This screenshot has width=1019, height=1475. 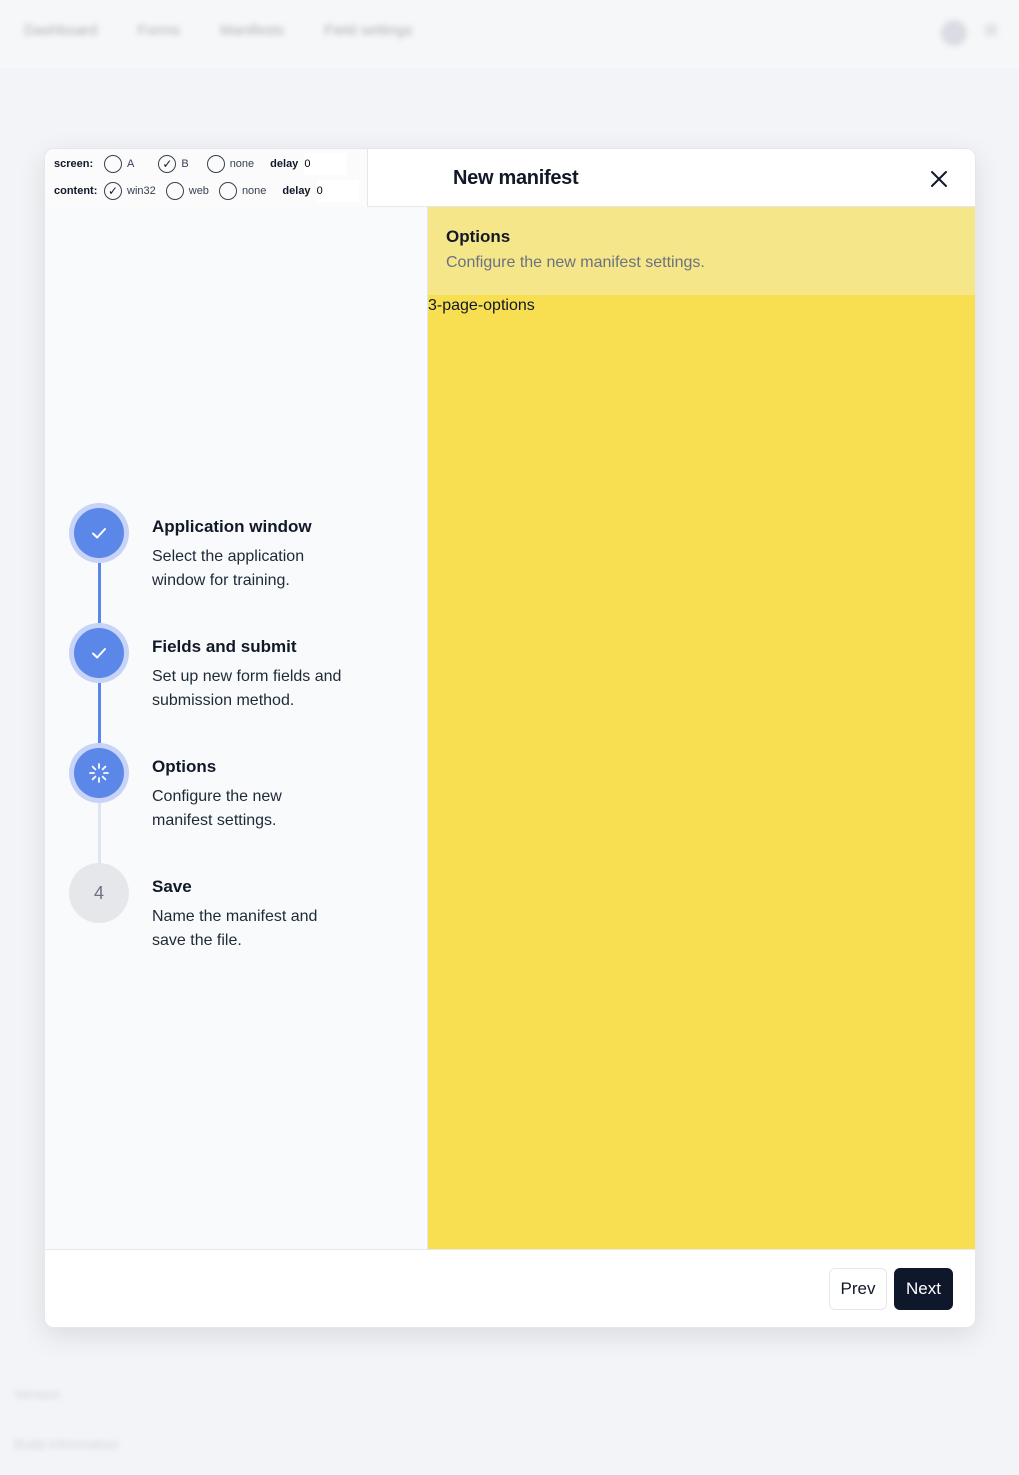 I want to click on background-nav: Dashboard Forms Manifests Field settings, so click(x=218, y=30).